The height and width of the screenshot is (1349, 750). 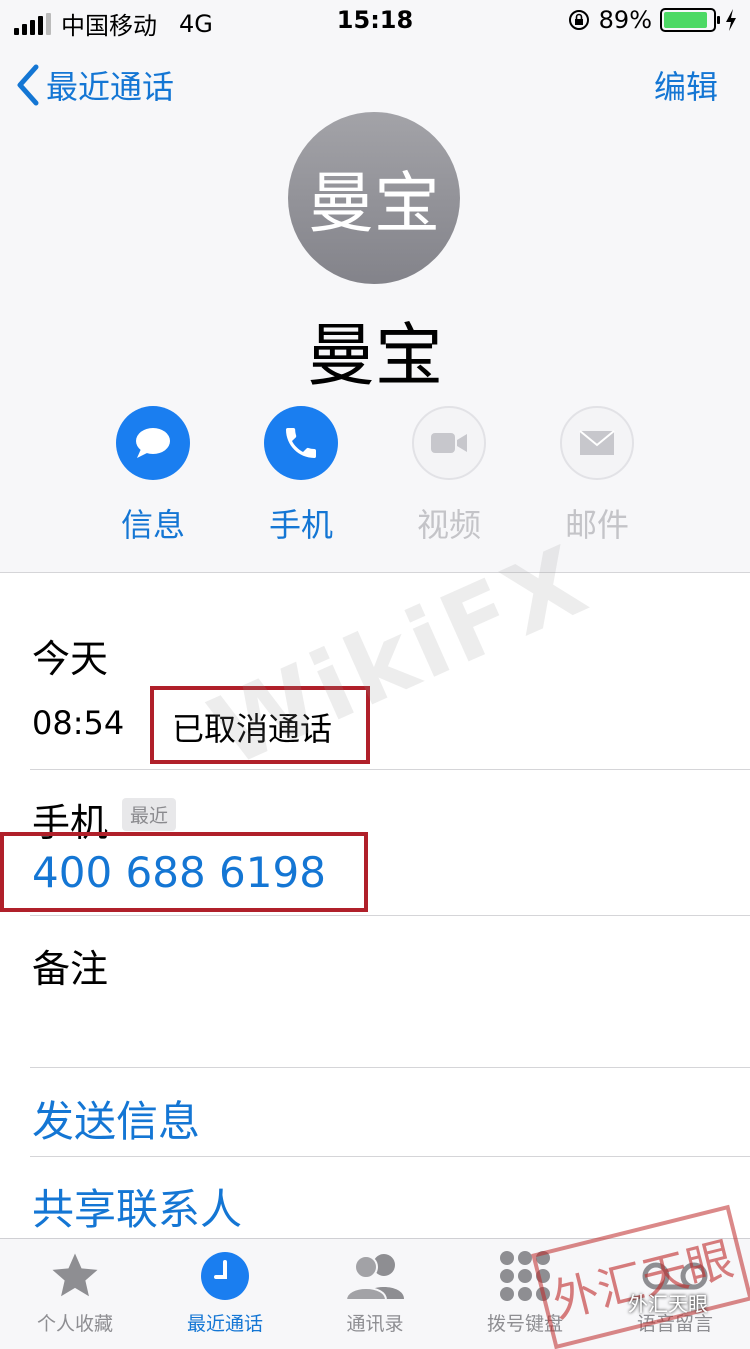 I want to click on call-action-label: 手机, so click(x=300, y=525).